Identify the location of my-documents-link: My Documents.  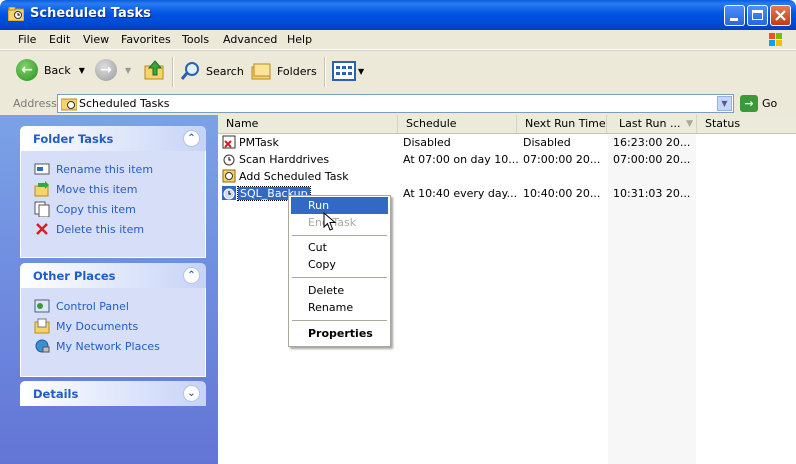
(86, 326).